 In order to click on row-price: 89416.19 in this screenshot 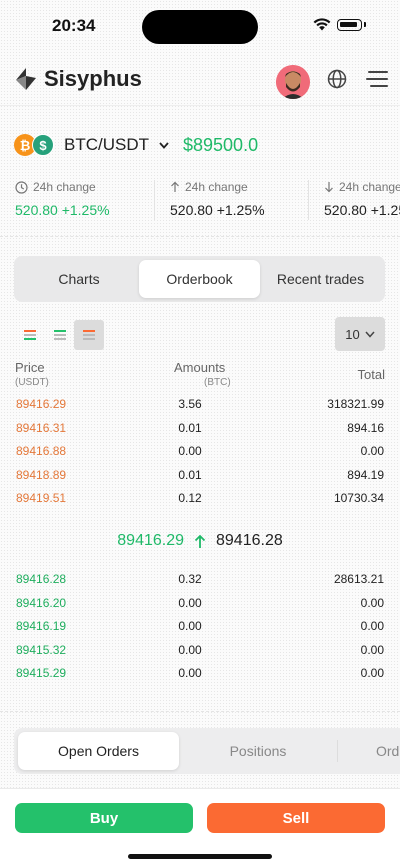, I will do `click(41, 626)`.